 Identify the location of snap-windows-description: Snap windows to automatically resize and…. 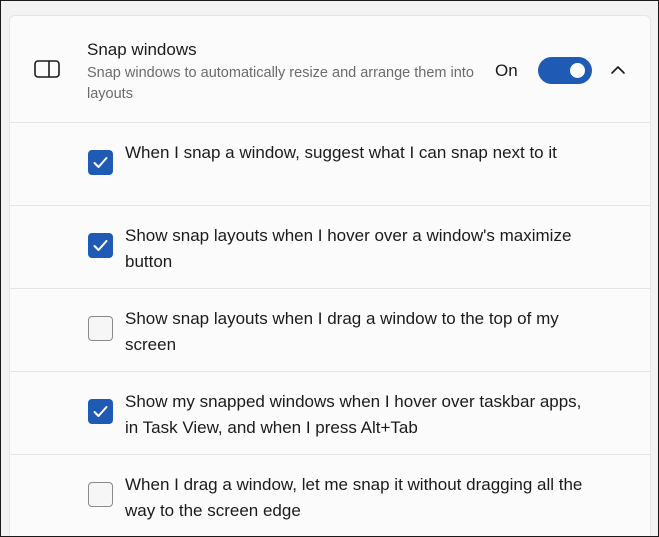
(280, 83).